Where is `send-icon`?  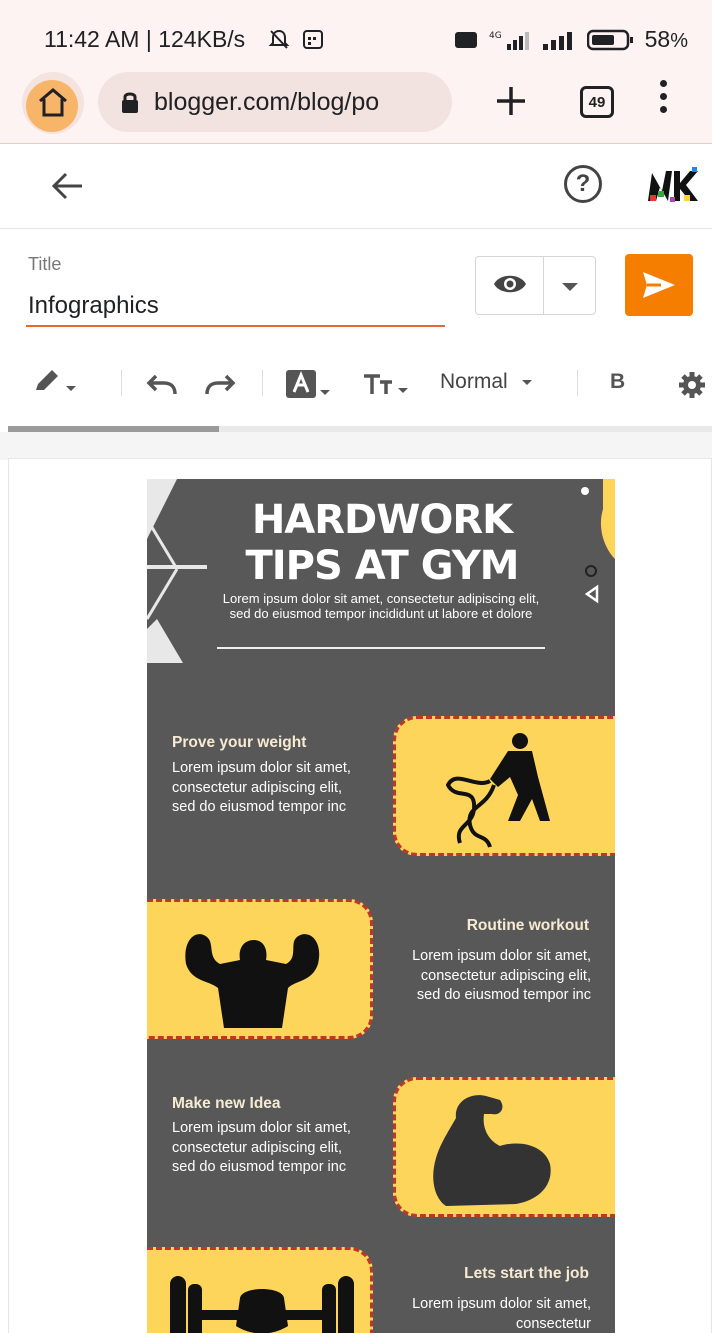
send-icon is located at coordinates (659, 285).